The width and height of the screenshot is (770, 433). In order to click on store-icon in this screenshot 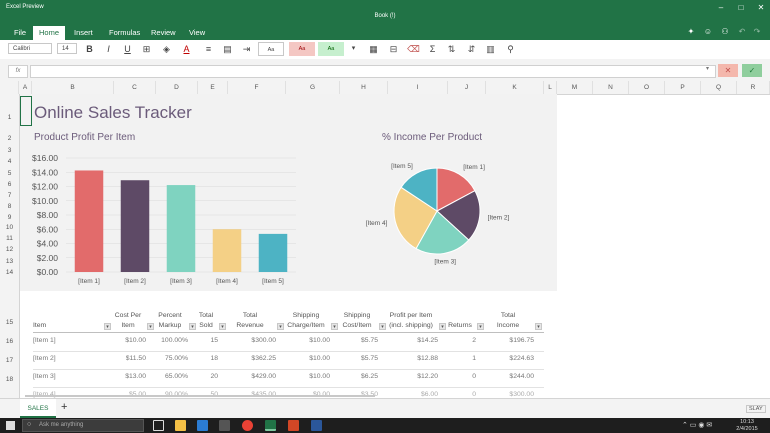, I will do `click(224, 425)`.